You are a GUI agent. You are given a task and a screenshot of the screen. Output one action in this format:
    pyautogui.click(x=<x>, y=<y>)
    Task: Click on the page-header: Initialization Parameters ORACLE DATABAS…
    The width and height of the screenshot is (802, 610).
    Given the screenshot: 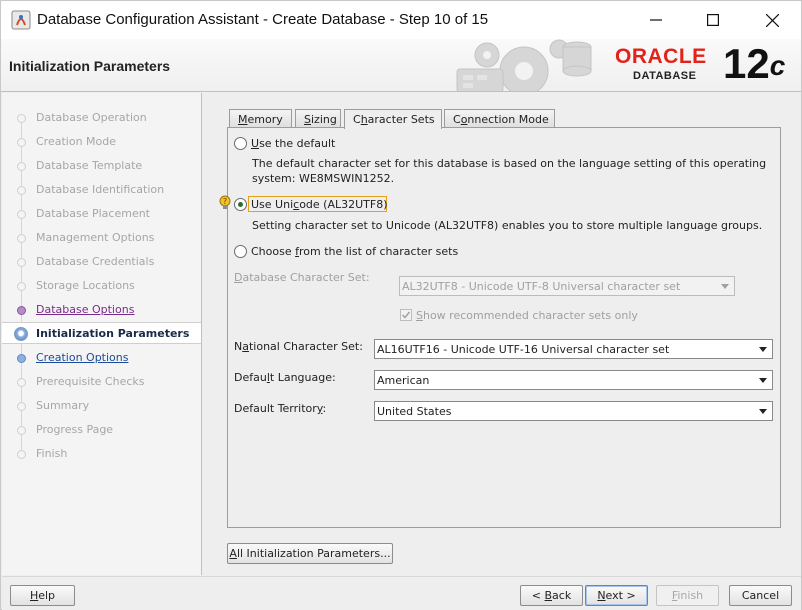 What is the action you would take?
    pyautogui.click(x=401, y=65)
    